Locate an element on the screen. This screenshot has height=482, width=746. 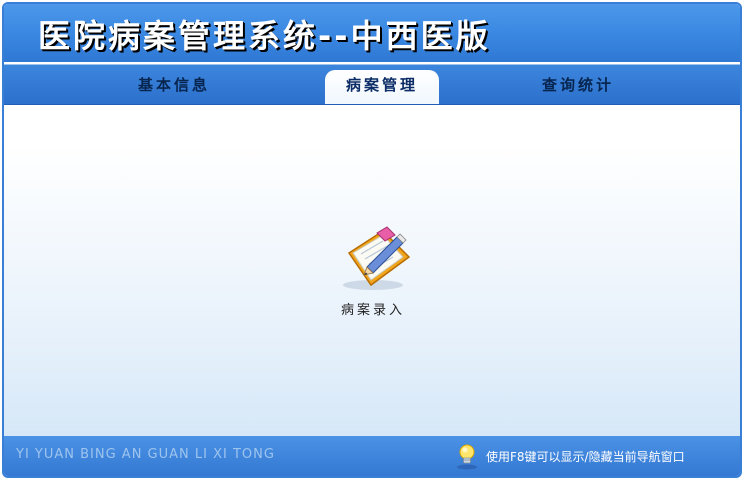
case-entry-label: 病案录入 is located at coordinates (372, 310).